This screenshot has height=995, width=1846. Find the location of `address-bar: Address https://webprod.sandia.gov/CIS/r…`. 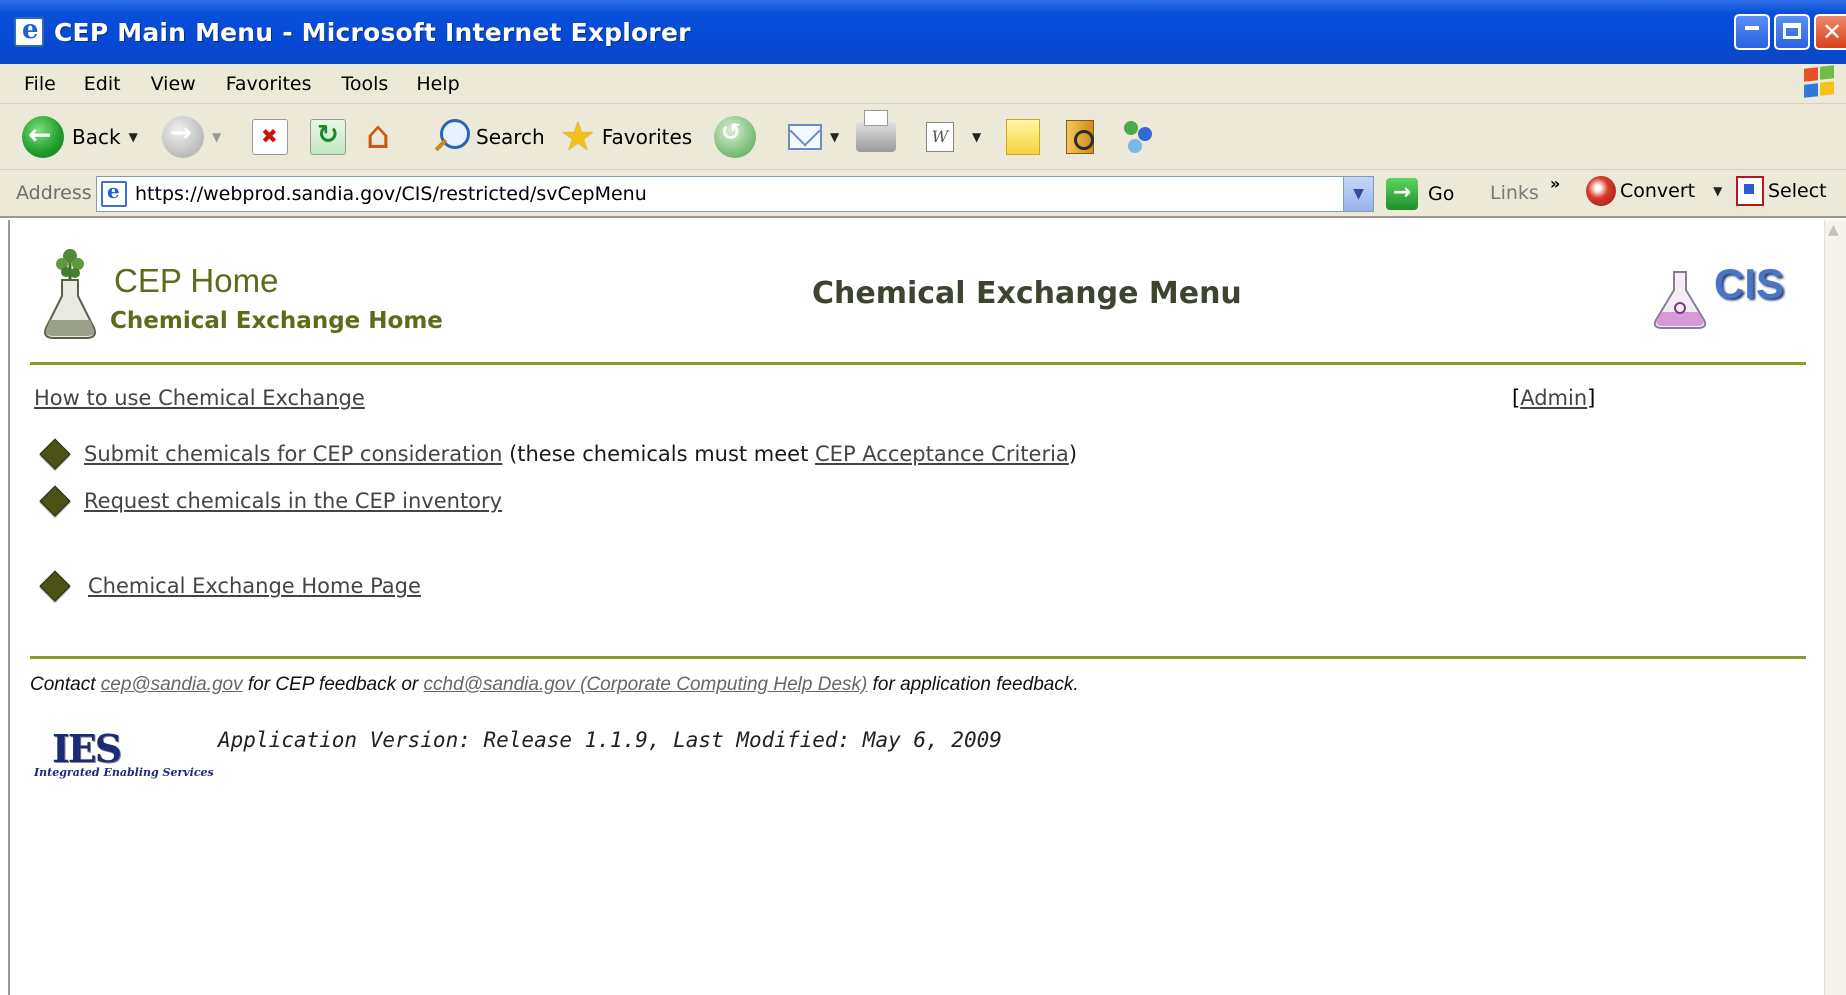

address-bar: Address https://webprod.sandia.gov/CIS/r… is located at coordinates (923, 194).